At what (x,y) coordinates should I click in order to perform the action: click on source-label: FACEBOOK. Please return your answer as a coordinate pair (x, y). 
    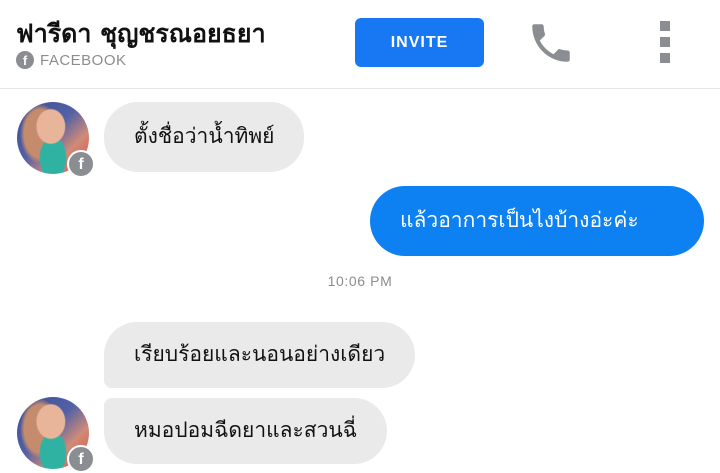
    Looking at the image, I should click on (83, 60).